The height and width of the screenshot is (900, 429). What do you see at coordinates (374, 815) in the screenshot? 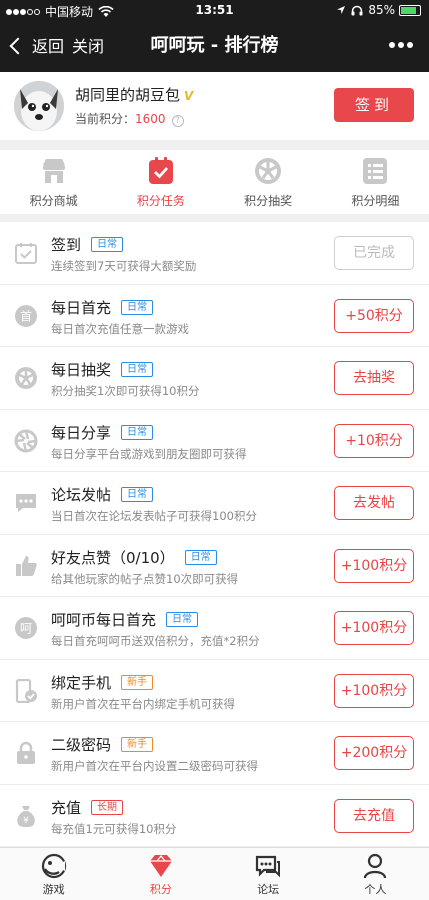
I see `task-action-button: 去充值` at bounding box center [374, 815].